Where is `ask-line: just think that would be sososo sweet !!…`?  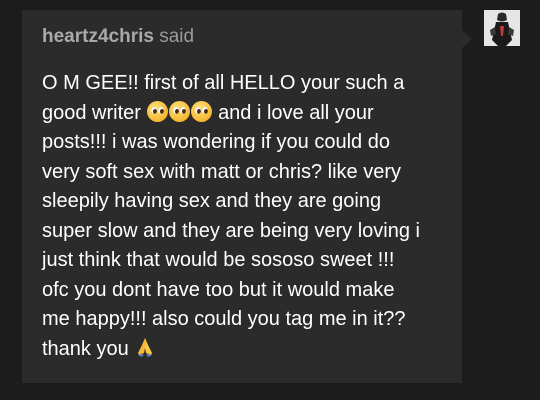
ask-line: just think that would be sososo sweet !!… is located at coordinates (218, 260).